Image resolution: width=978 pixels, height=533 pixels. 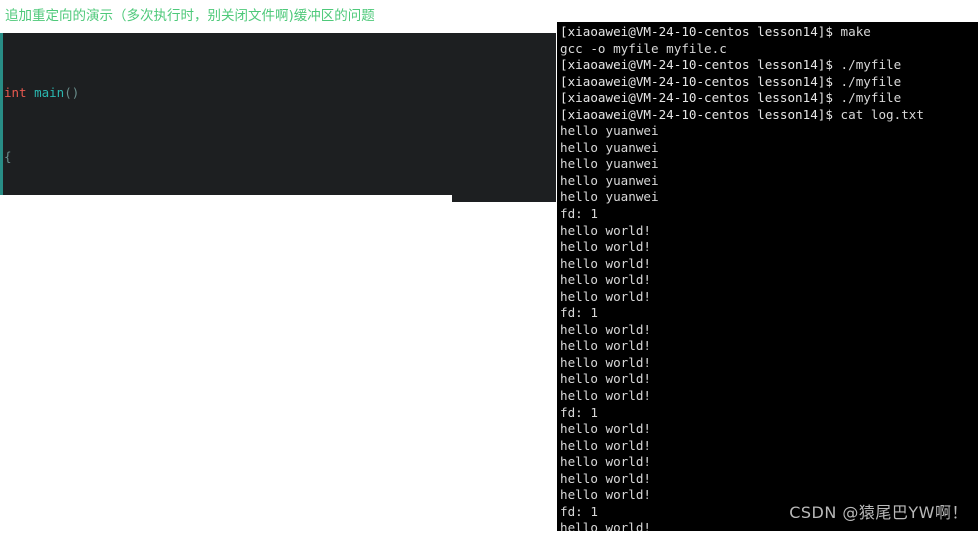 I want to click on code-line-2: {, so click(x=8, y=157).